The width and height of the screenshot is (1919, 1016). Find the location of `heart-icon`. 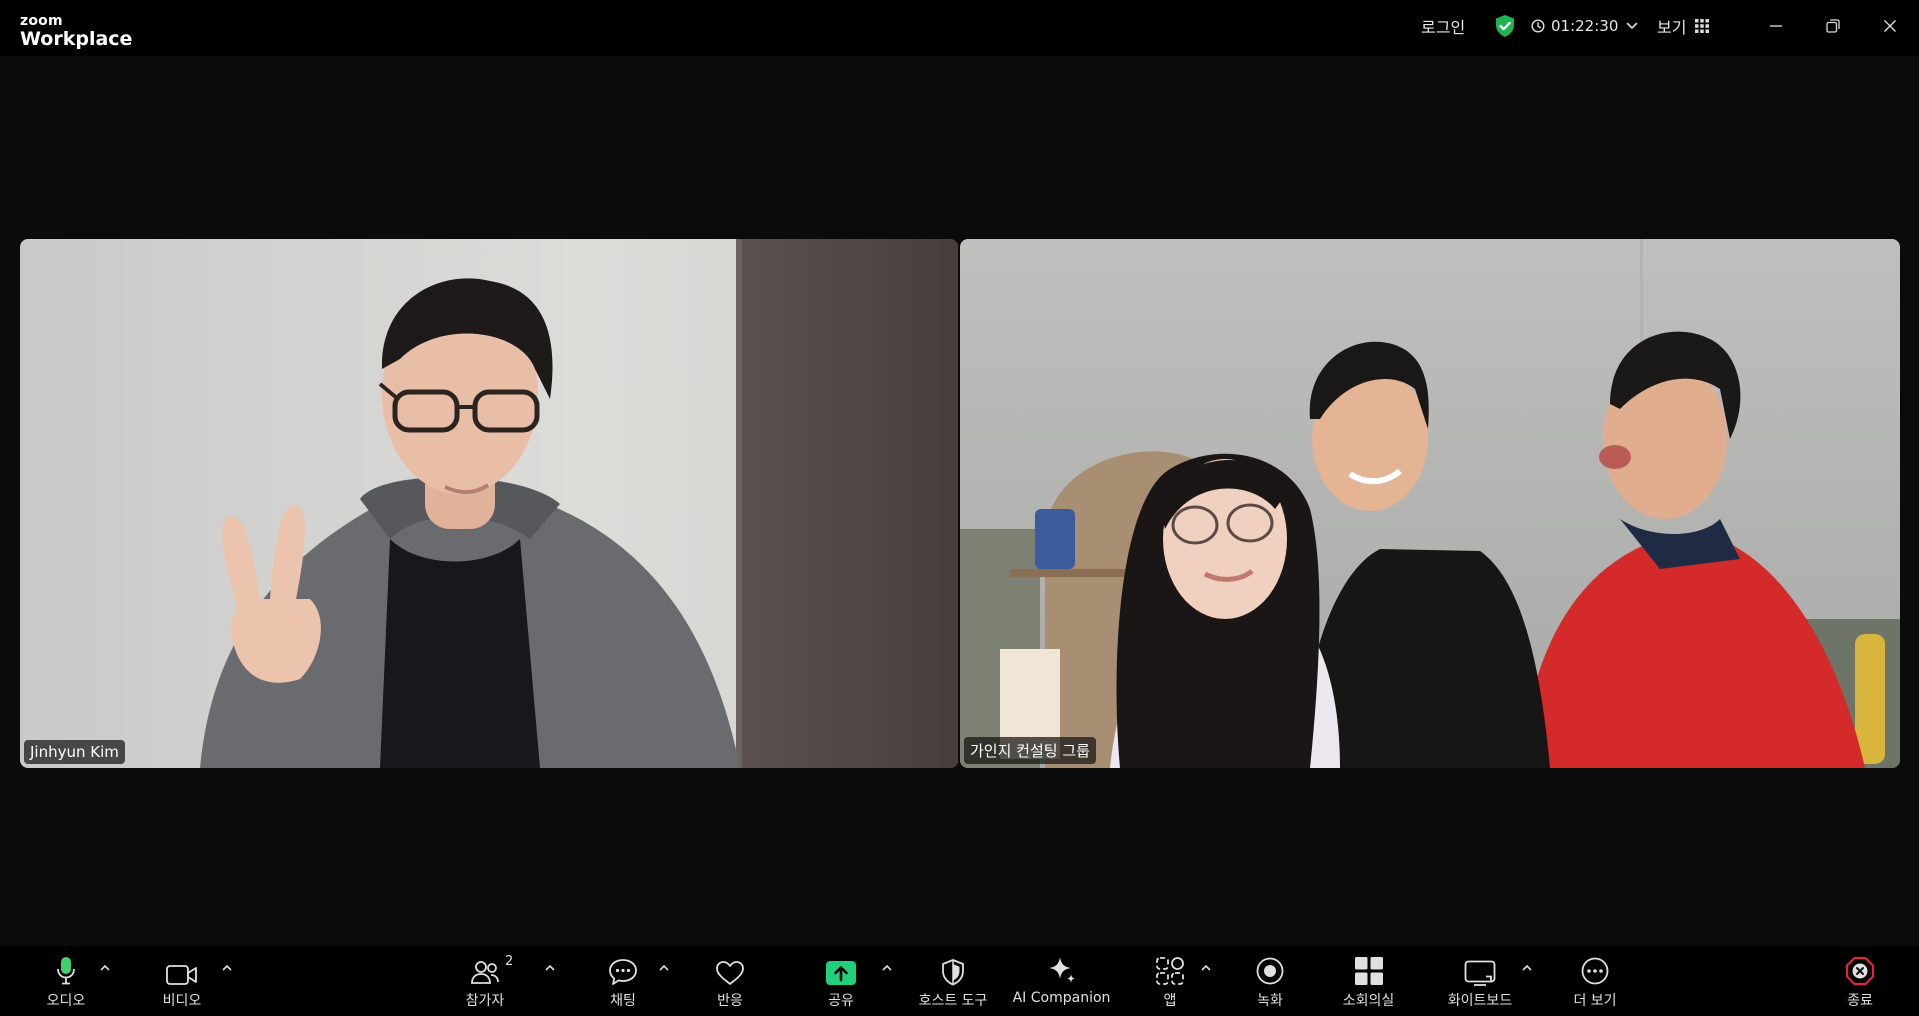

heart-icon is located at coordinates (730, 968).